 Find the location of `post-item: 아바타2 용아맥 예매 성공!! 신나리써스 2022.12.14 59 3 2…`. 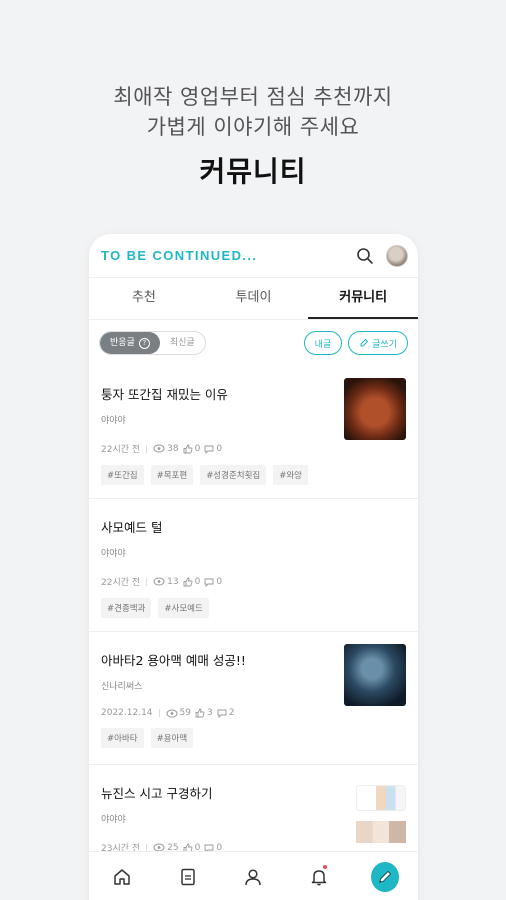

post-item: 아바타2 용아맥 예매 성공!! 신나리써스 2022.12.14 59 3 2… is located at coordinates (253, 698).